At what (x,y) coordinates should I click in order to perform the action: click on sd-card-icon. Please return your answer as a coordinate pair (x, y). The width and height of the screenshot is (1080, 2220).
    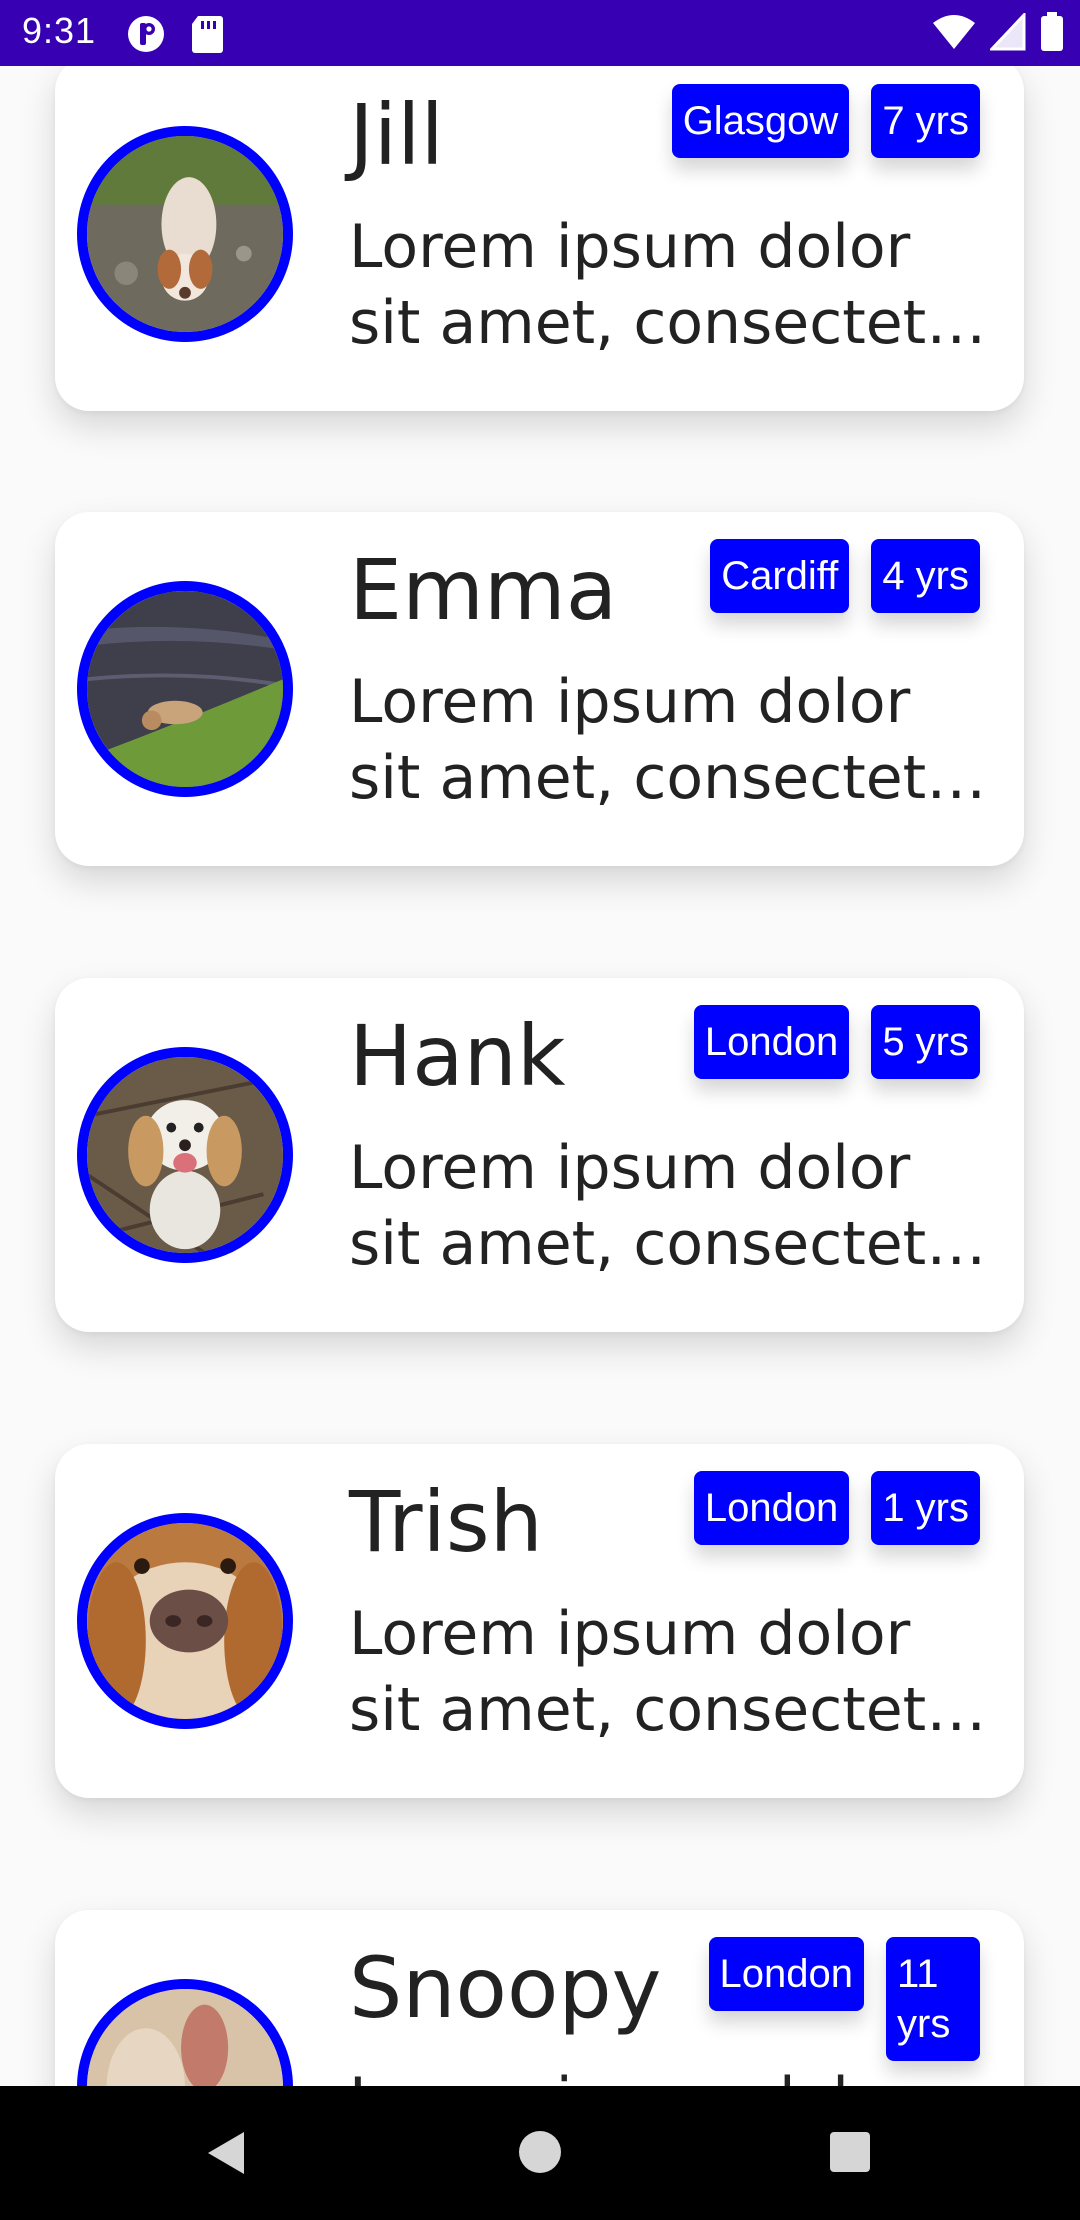
    Looking at the image, I should click on (207, 36).